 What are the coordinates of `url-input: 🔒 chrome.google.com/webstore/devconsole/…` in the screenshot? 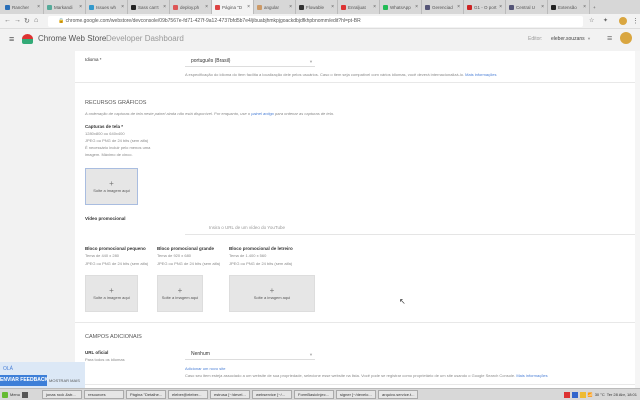 It's located at (315, 21).